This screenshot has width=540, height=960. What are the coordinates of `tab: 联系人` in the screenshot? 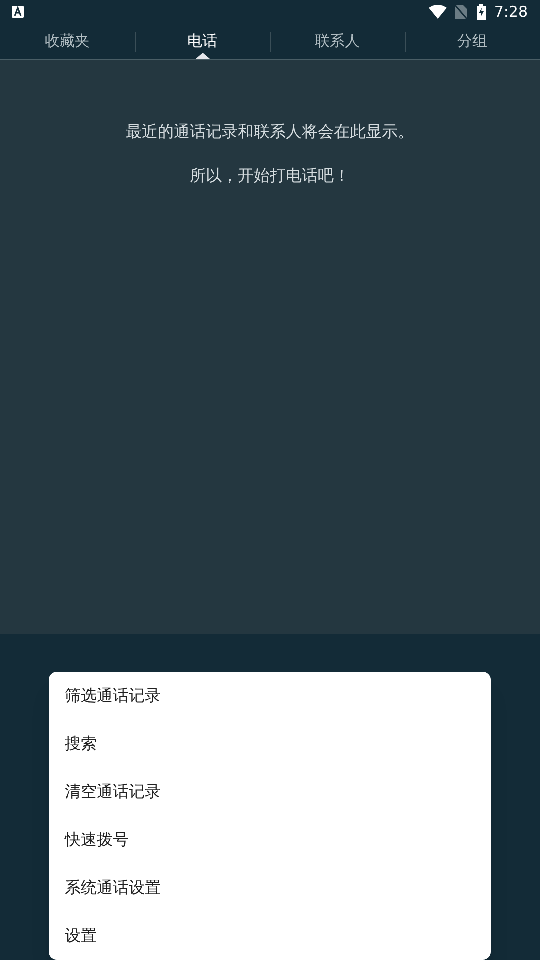 It's located at (337, 41).